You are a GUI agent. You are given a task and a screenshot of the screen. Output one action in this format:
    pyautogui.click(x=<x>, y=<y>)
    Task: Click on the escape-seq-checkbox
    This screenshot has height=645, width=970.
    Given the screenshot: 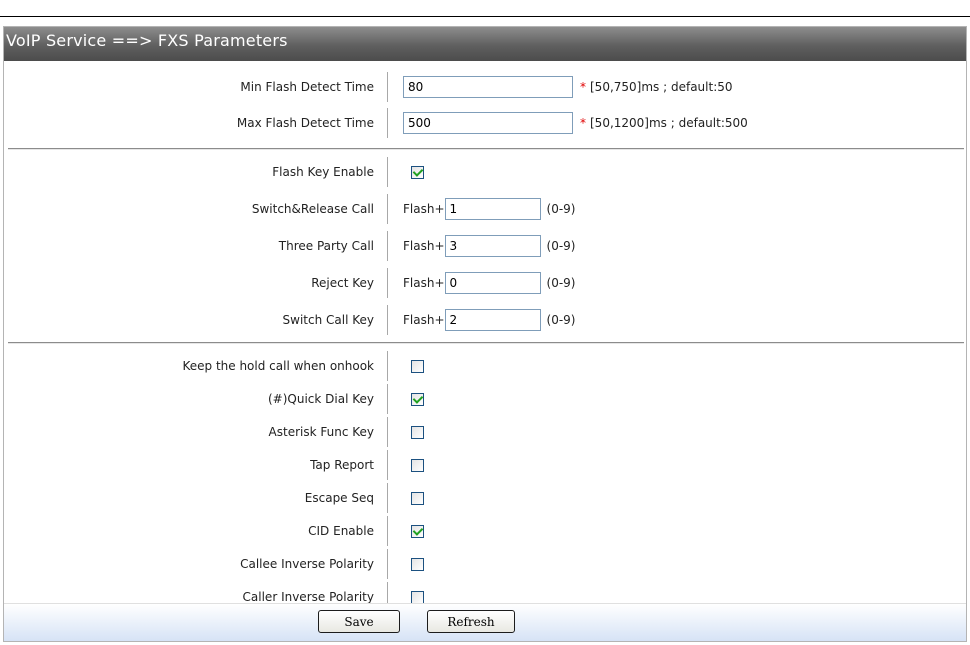 What is the action you would take?
    pyautogui.click(x=417, y=498)
    